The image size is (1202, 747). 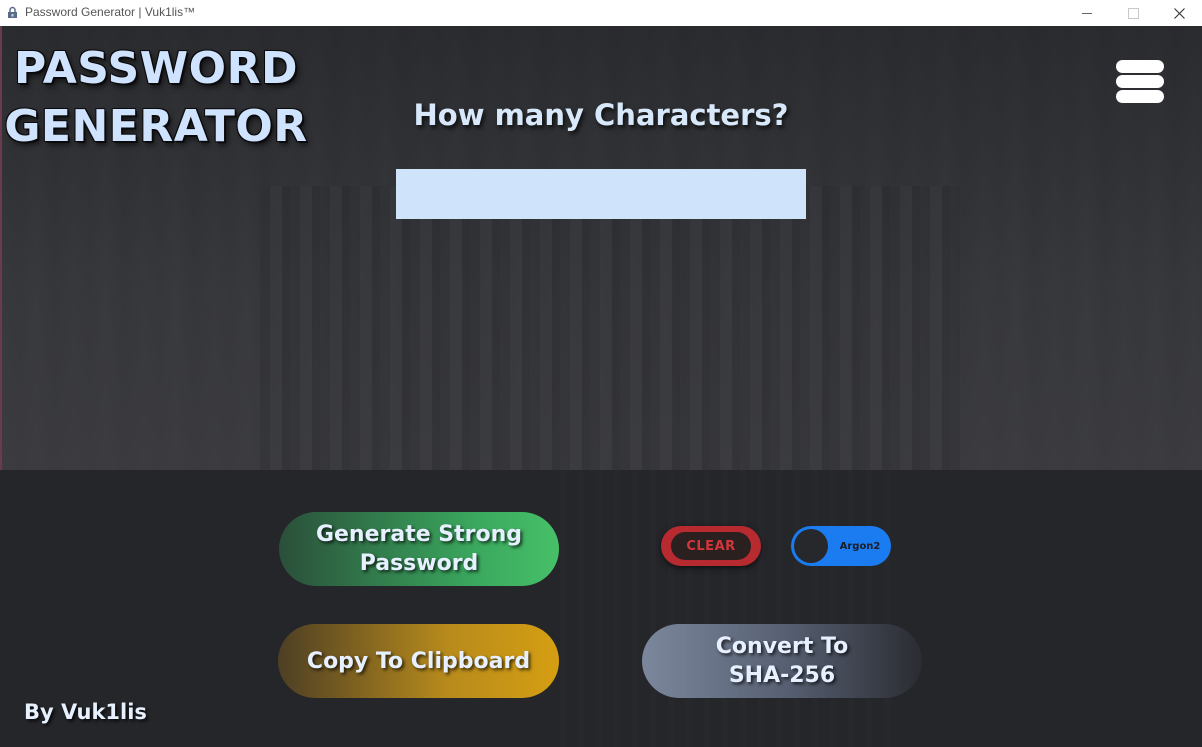 I want to click on close-icon, so click(x=1179, y=13).